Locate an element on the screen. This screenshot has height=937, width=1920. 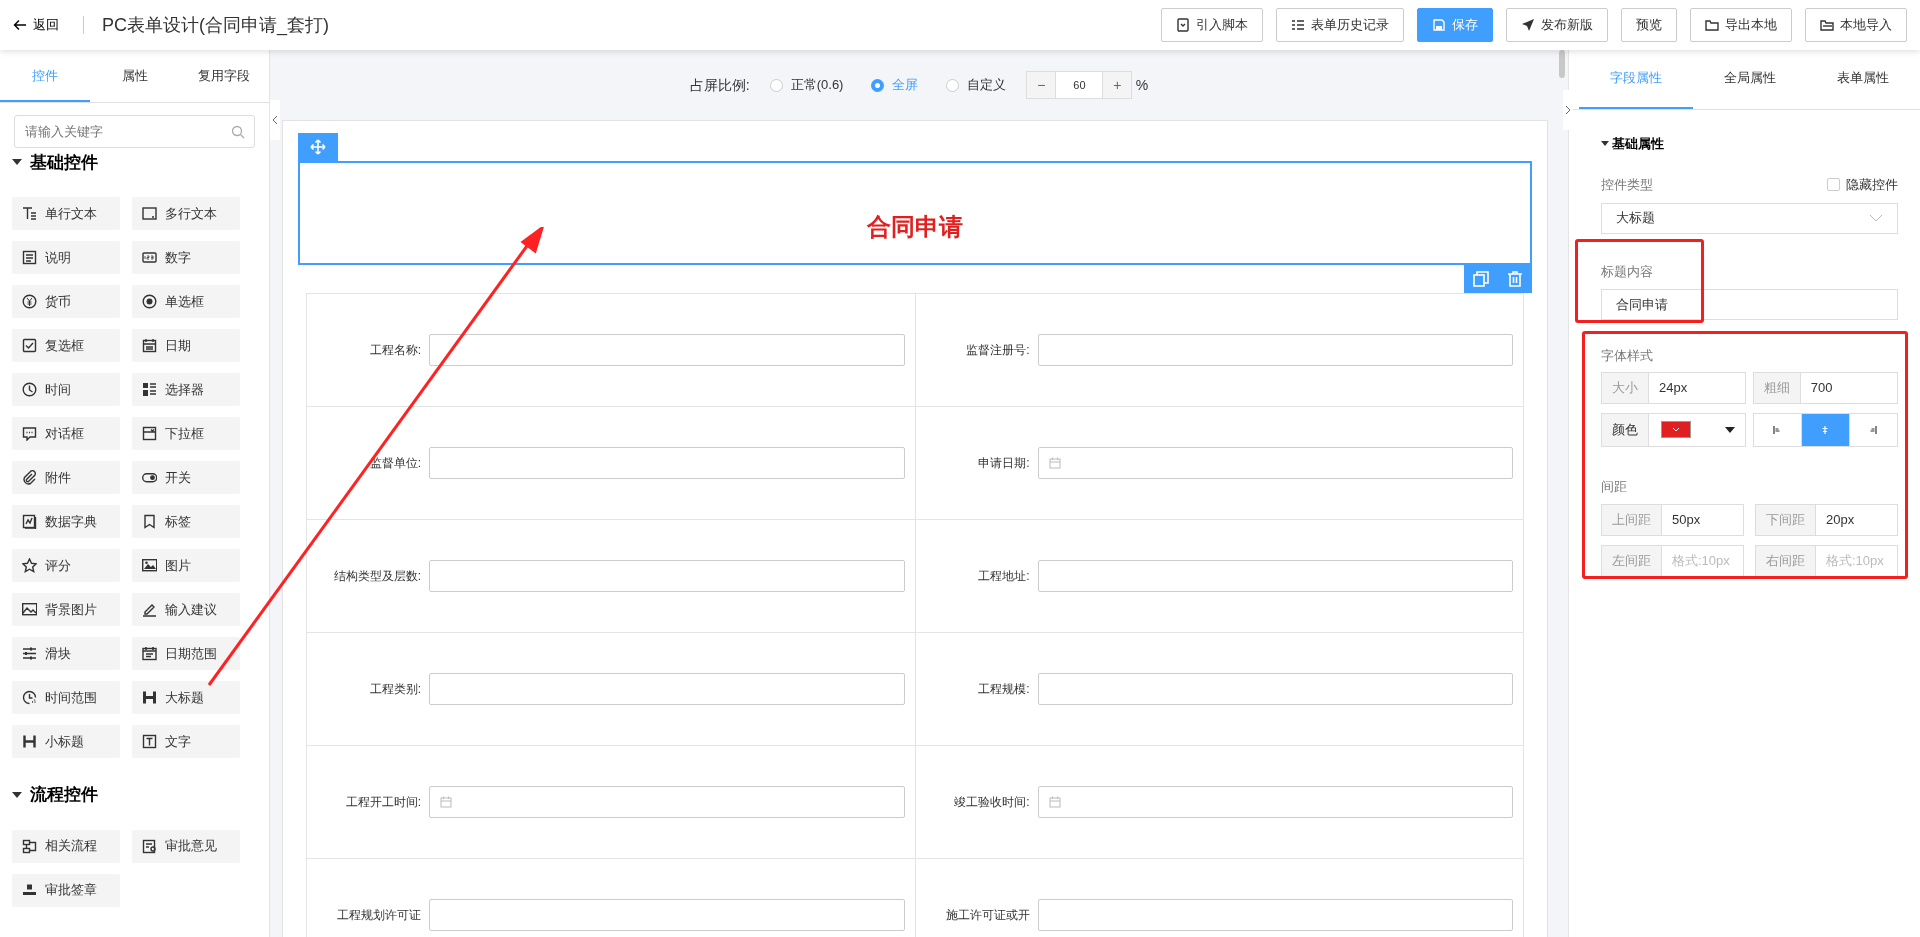
toolbar-button: 引入脚本 is located at coordinates (1212, 25).